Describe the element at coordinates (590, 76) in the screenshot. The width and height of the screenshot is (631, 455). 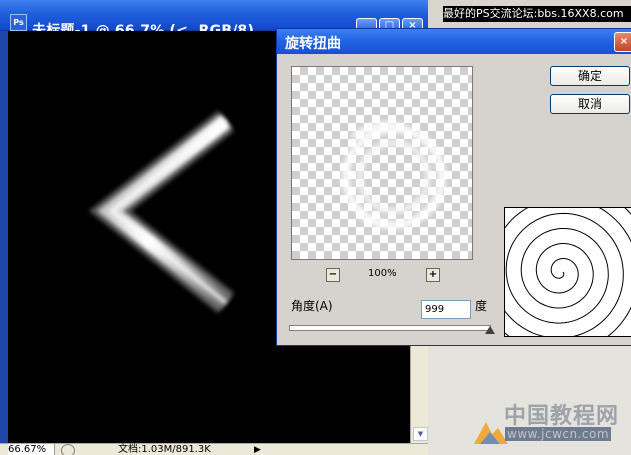
I see `ok-button: 确定` at that location.